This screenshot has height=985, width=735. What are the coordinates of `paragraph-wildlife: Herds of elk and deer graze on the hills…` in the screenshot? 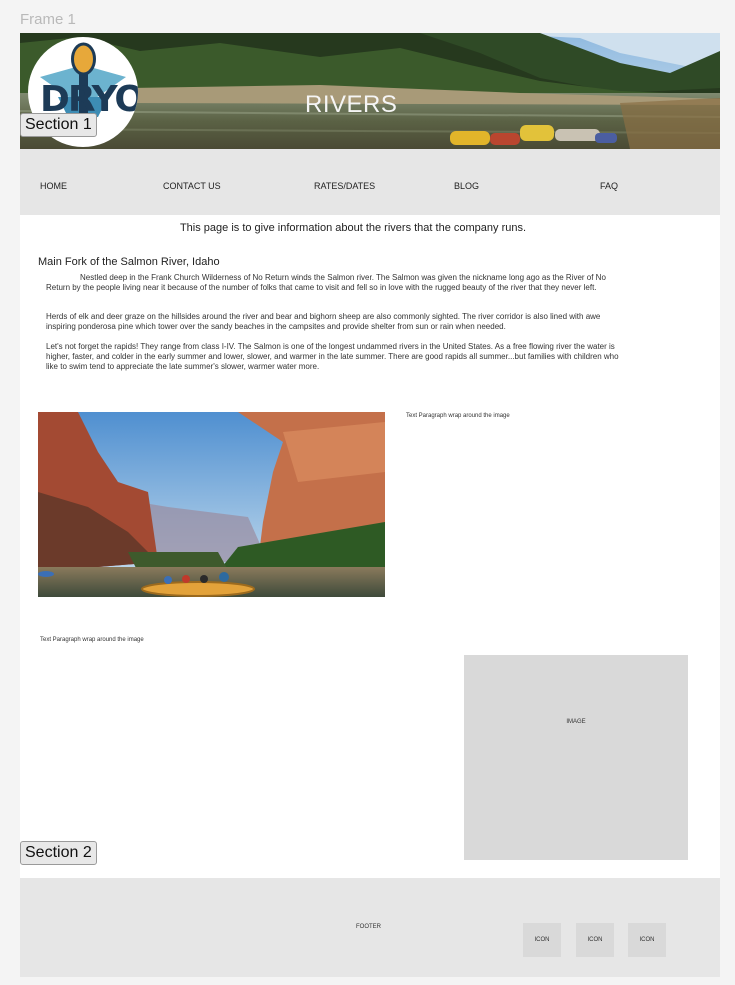 It's located at (323, 321).